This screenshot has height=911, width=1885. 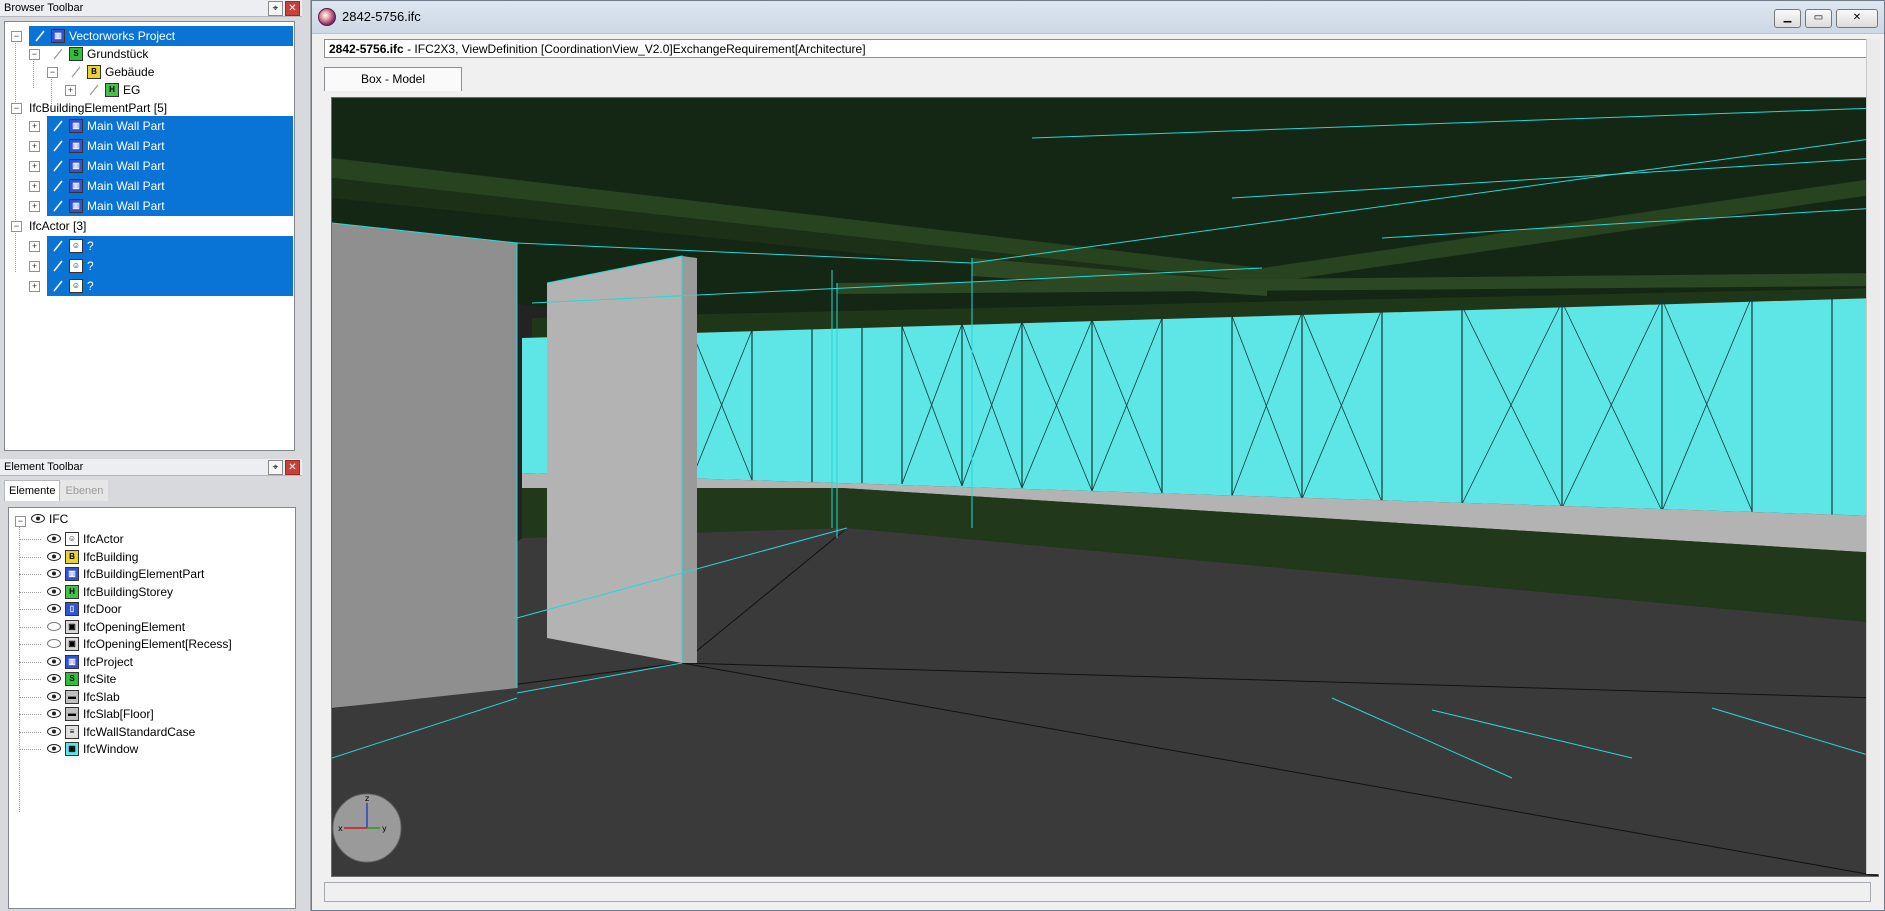 What do you see at coordinates (149, 697) in the screenshot?
I see `element-row-ifcslab: ▬ IfcSlab` at bounding box center [149, 697].